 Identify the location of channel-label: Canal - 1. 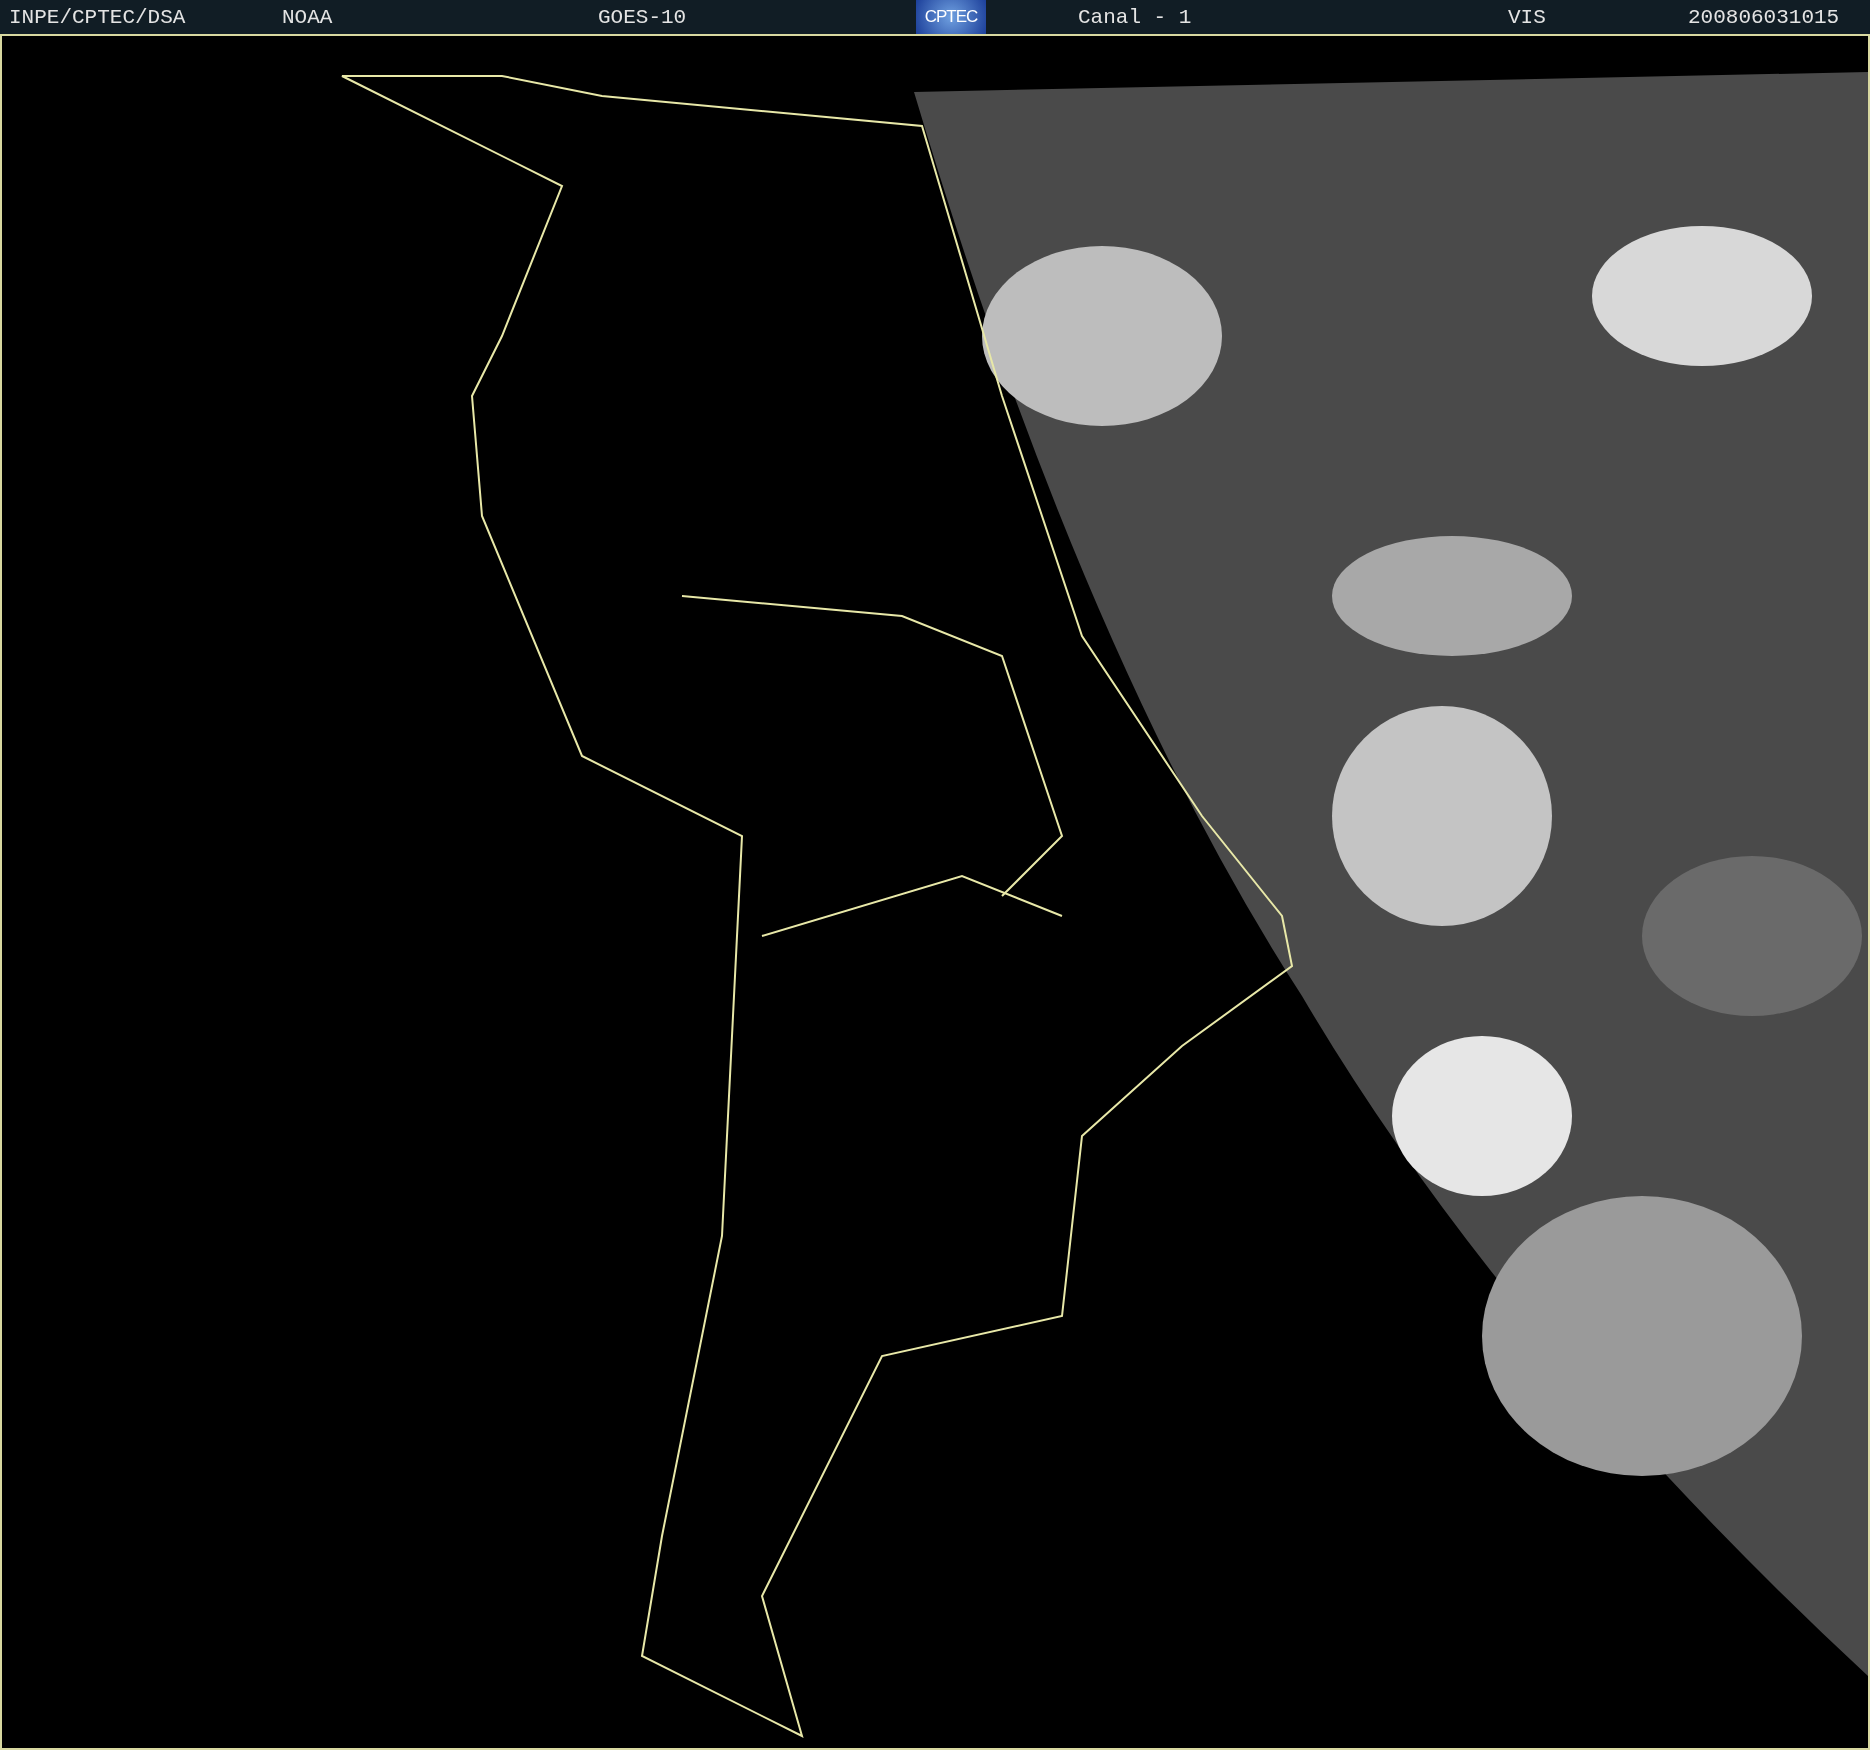
(1135, 18).